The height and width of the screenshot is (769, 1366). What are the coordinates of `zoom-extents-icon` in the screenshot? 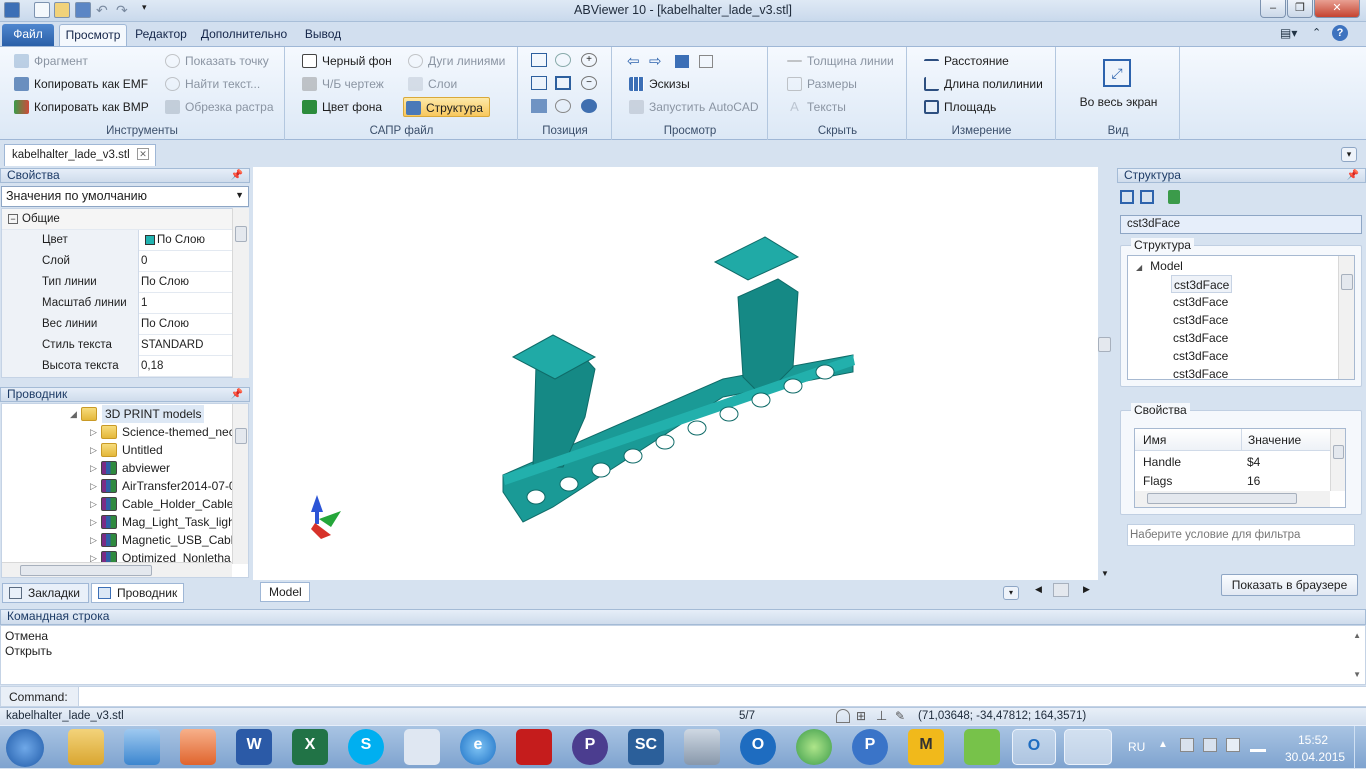 It's located at (539, 60).